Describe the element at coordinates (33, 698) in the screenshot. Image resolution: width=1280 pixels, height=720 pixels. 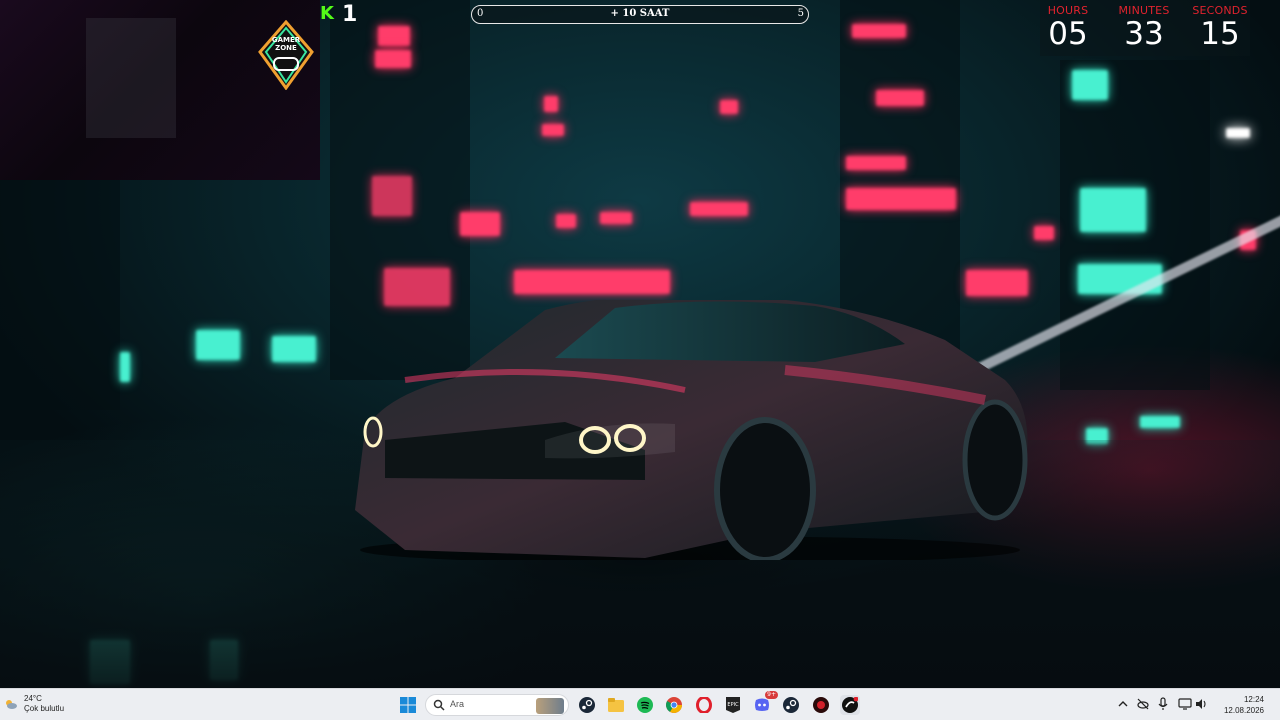
I see `weather-temp: 24°C` at that location.